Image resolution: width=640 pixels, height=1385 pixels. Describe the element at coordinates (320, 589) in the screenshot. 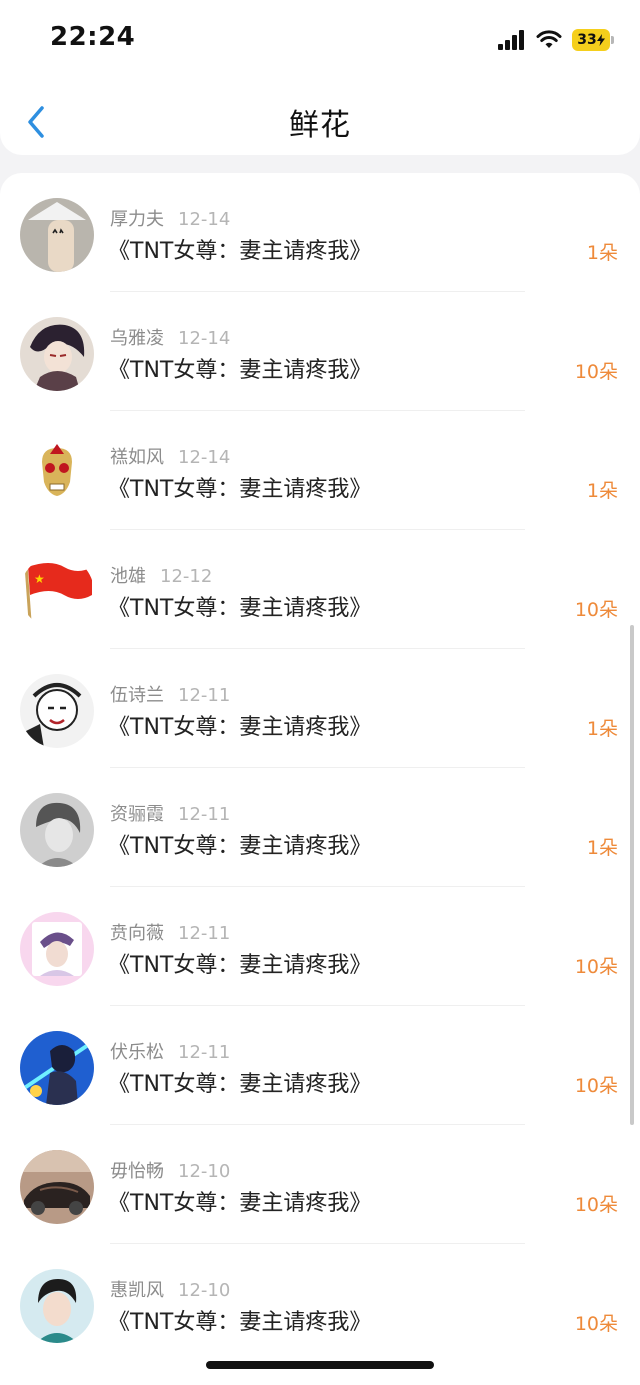

I see `list-item: ★ 池雄 12-12 《TNT女尊：妻主请疼我》 10朵` at that location.